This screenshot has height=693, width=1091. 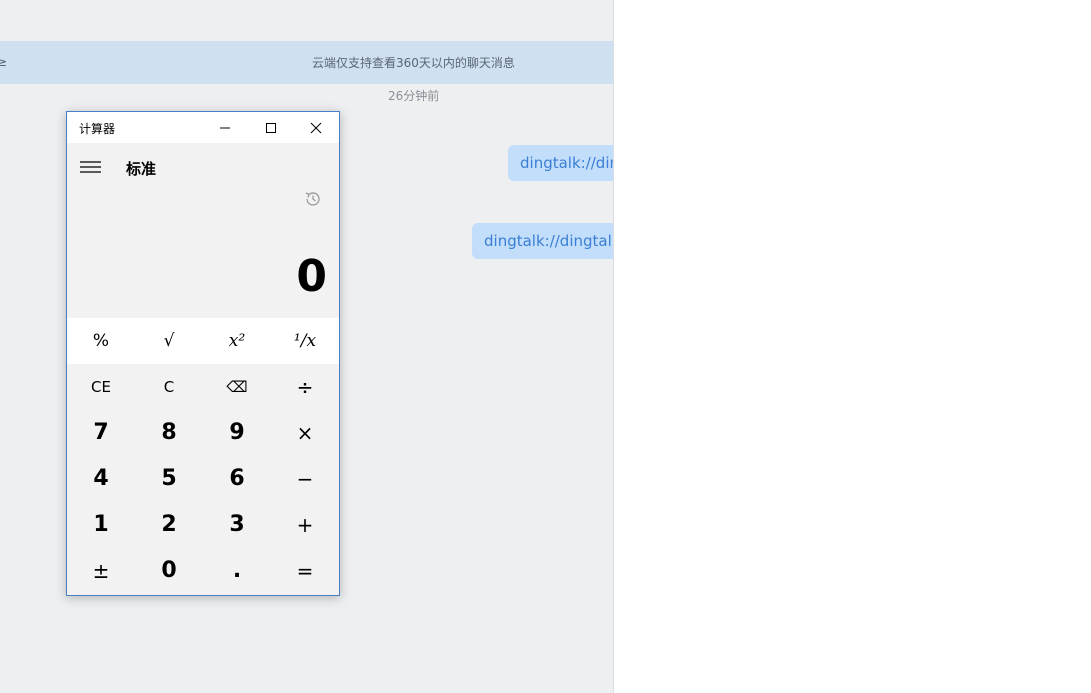 I want to click on digit-6-button: 6, so click(x=237, y=479).